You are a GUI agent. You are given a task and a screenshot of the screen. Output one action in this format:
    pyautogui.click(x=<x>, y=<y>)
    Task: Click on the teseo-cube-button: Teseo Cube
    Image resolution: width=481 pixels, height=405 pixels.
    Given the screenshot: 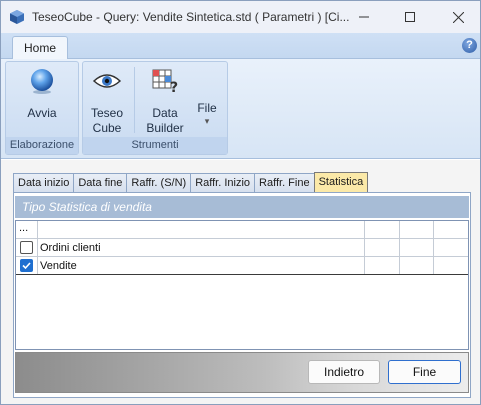 What is the action you would take?
    pyautogui.click(x=107, y=101)
    